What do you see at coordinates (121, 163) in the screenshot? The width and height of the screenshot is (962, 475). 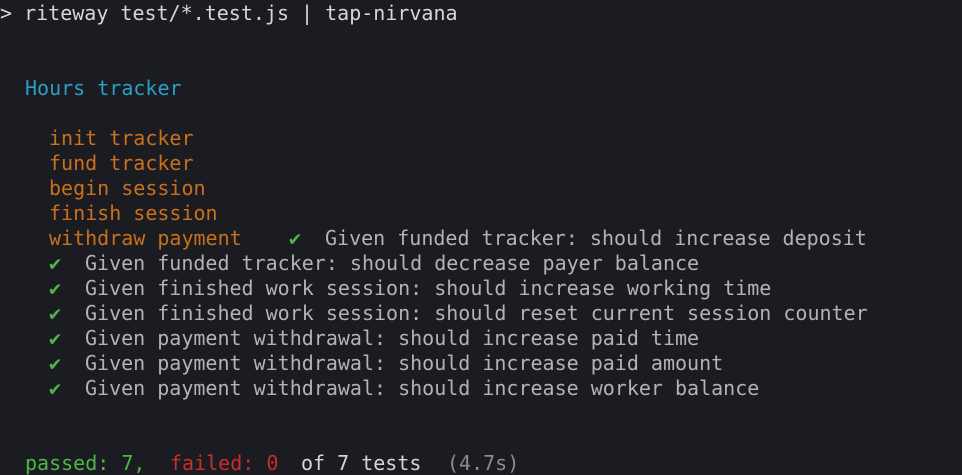 I see `group-fund-tracker: fund tracker` at bounding box center [121, 163].